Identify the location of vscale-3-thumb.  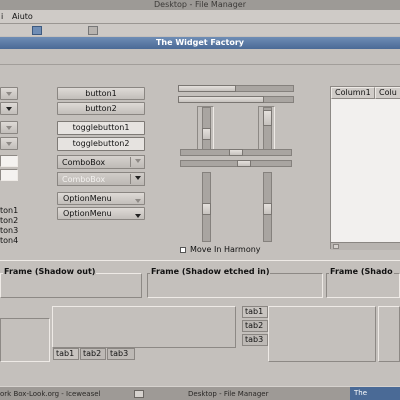
(206, 209).